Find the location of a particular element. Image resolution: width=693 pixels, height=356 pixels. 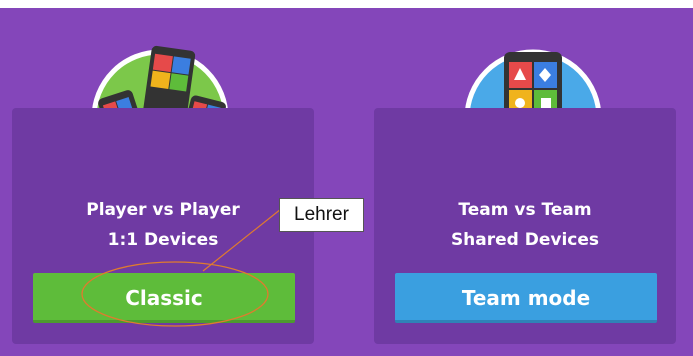

mode-subtitle: 1:1 Devices is located at coordinates (163, 240).